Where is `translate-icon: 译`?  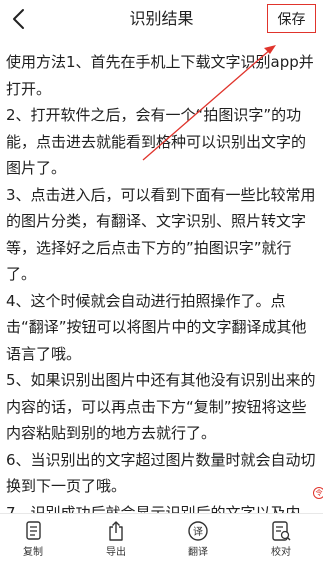 translate-icon: 译 is located at coordinates (198, 531).